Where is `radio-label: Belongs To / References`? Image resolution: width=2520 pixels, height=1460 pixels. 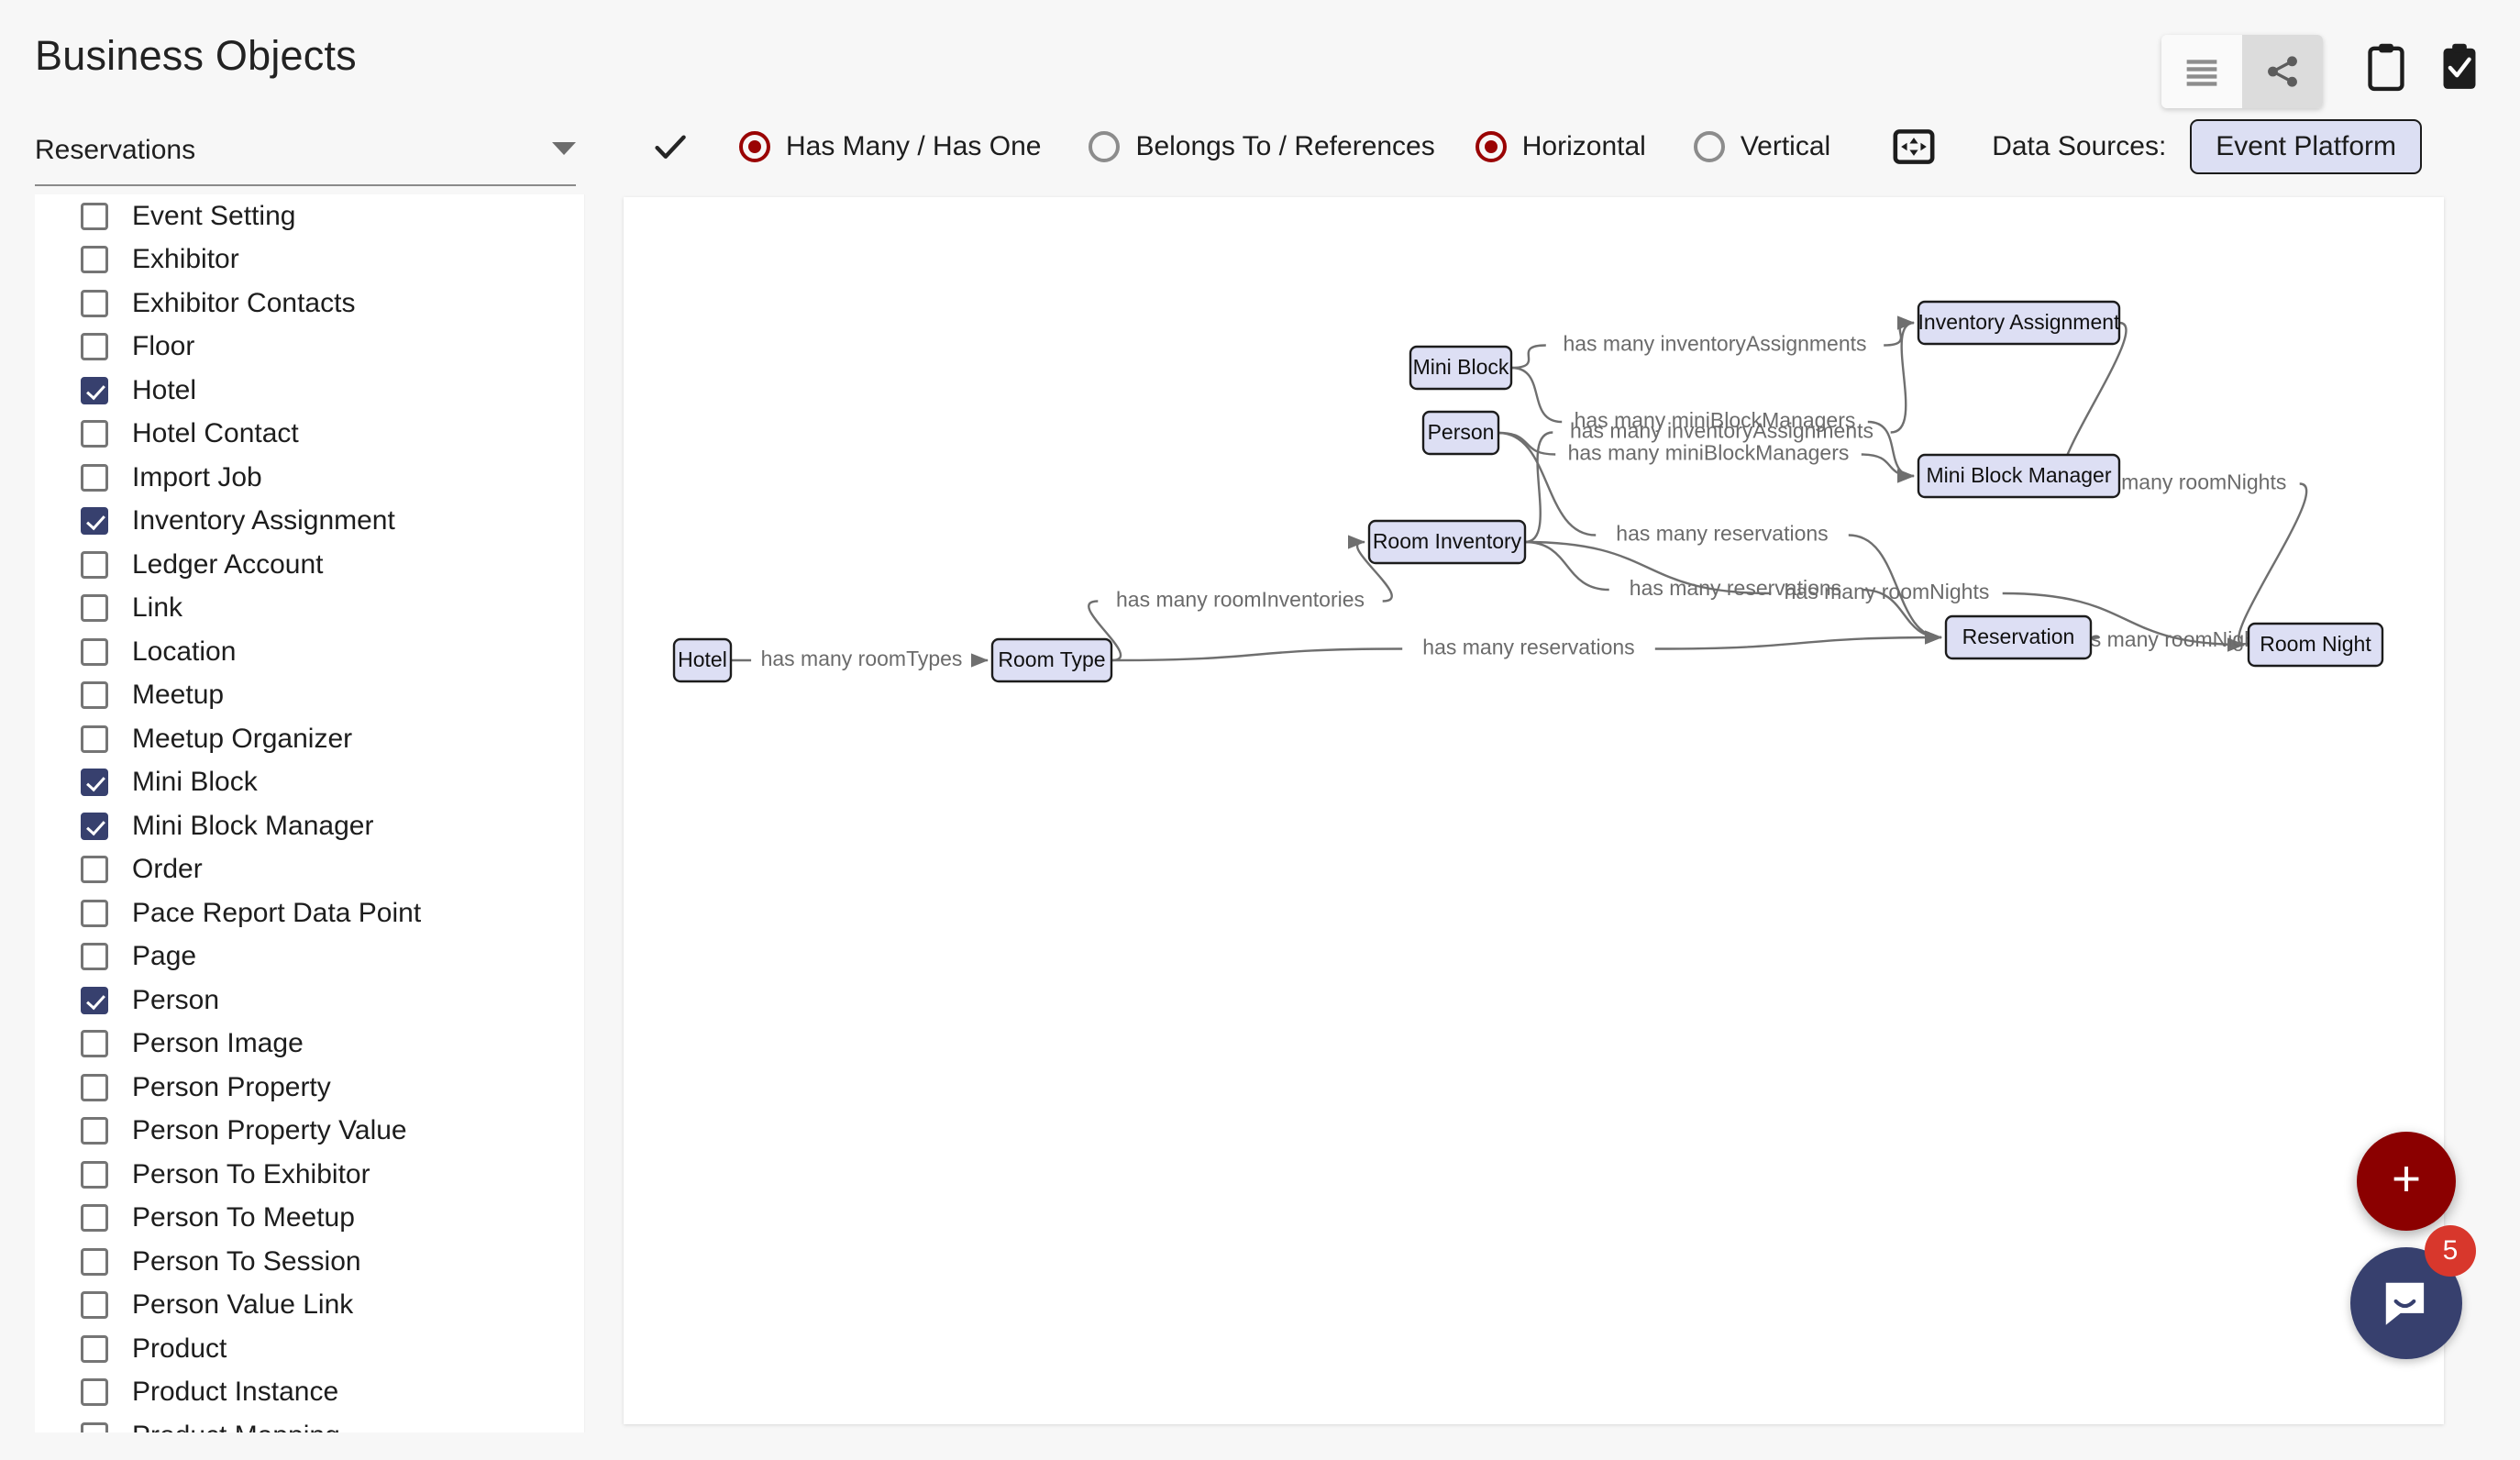
radio-label: Belongs To / References is located at coordinates (1285, 146).